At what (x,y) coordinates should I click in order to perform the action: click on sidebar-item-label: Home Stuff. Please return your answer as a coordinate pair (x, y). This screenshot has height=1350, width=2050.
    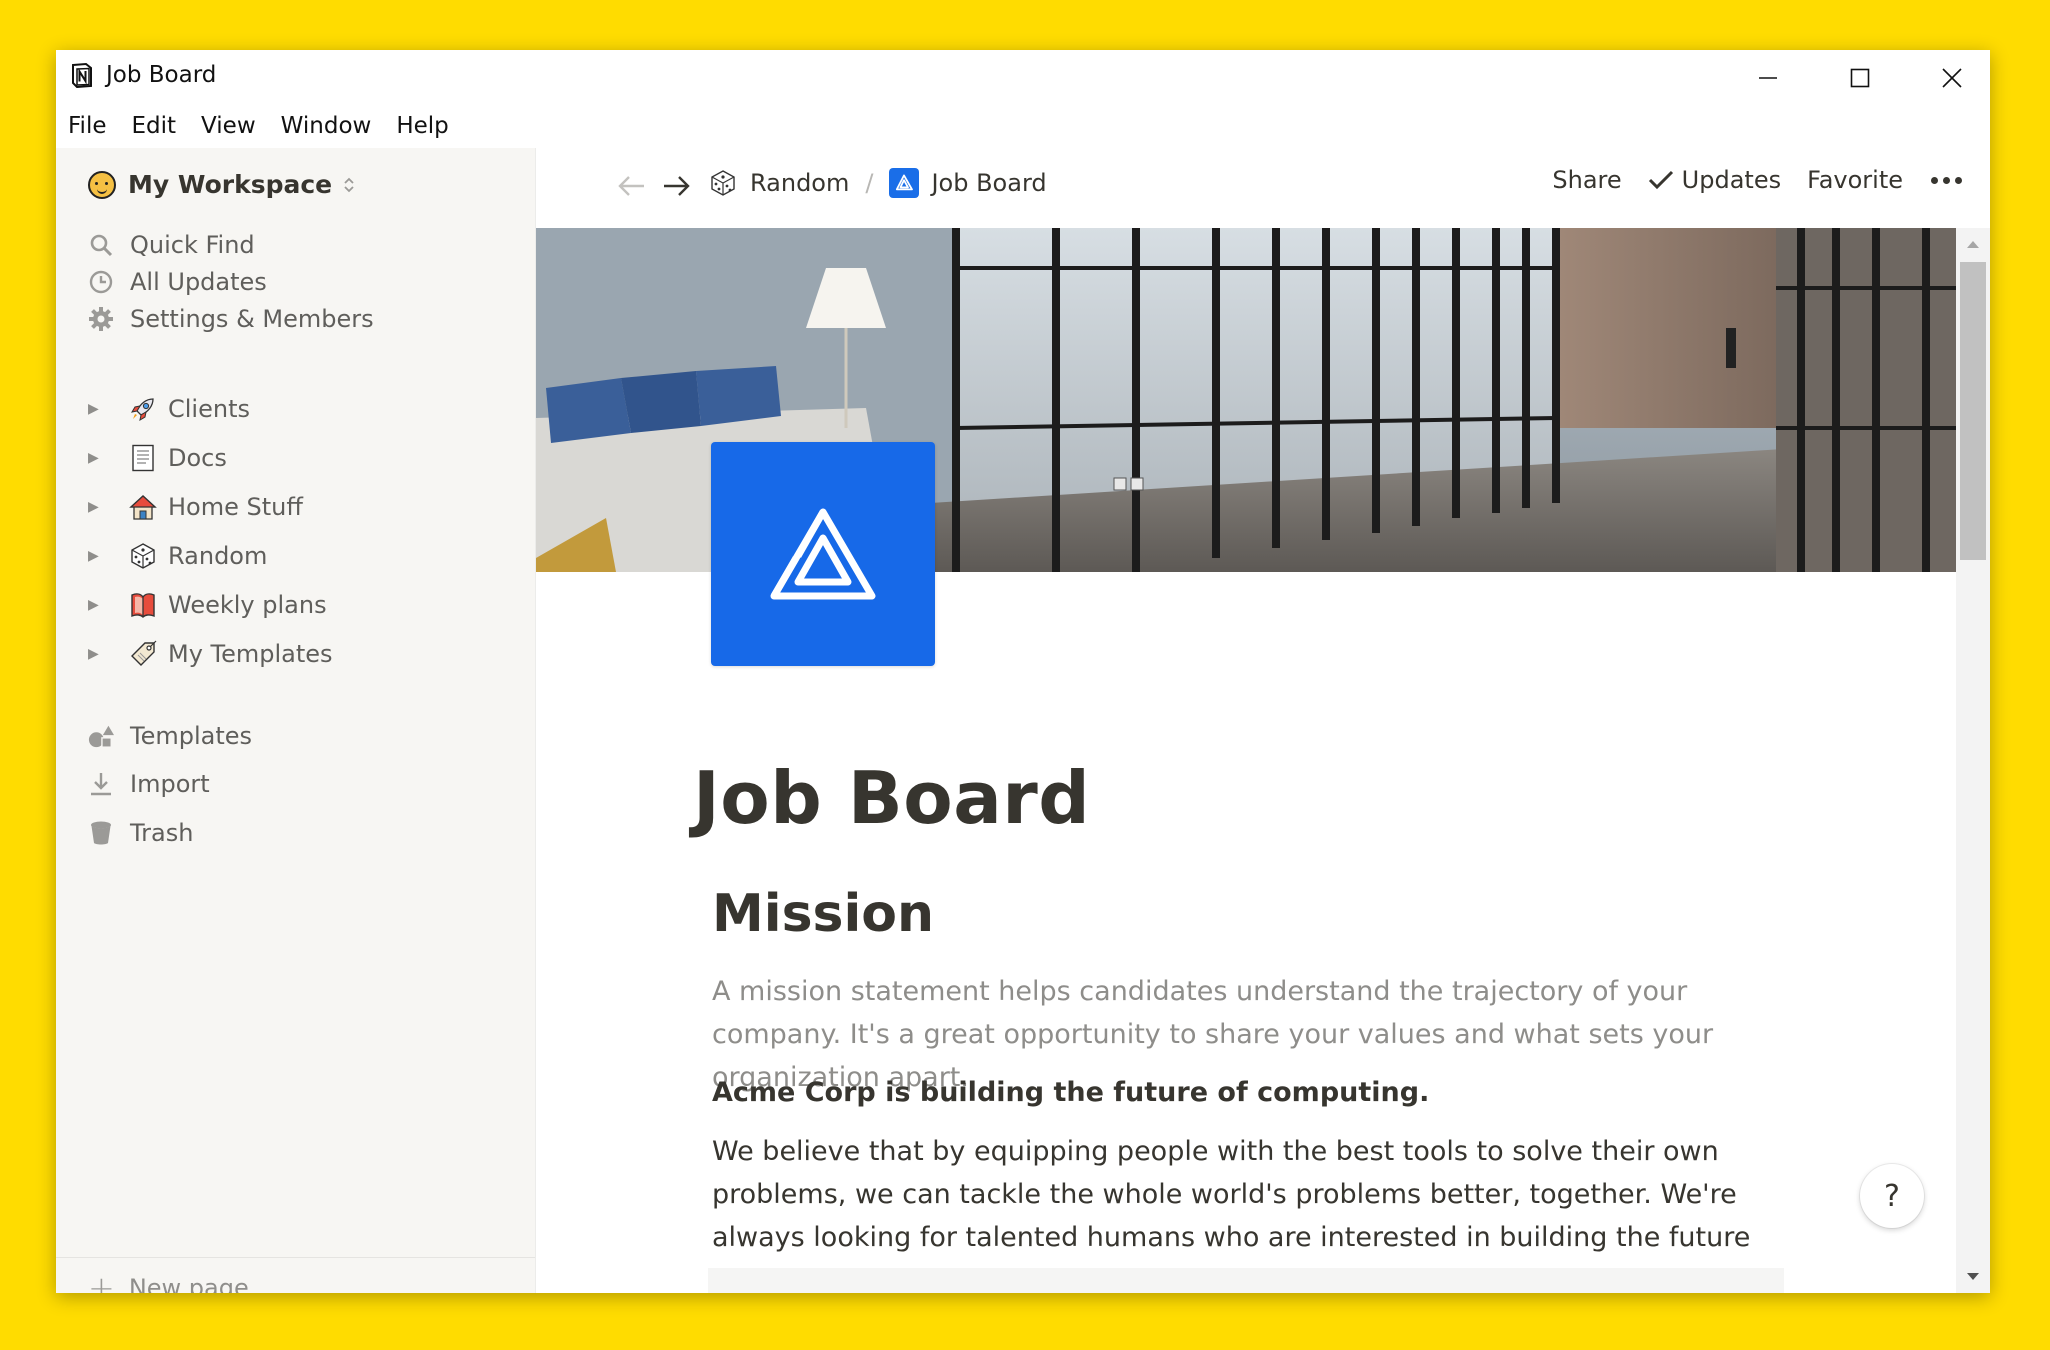
    Looking at the image, I should click on (235, 507).